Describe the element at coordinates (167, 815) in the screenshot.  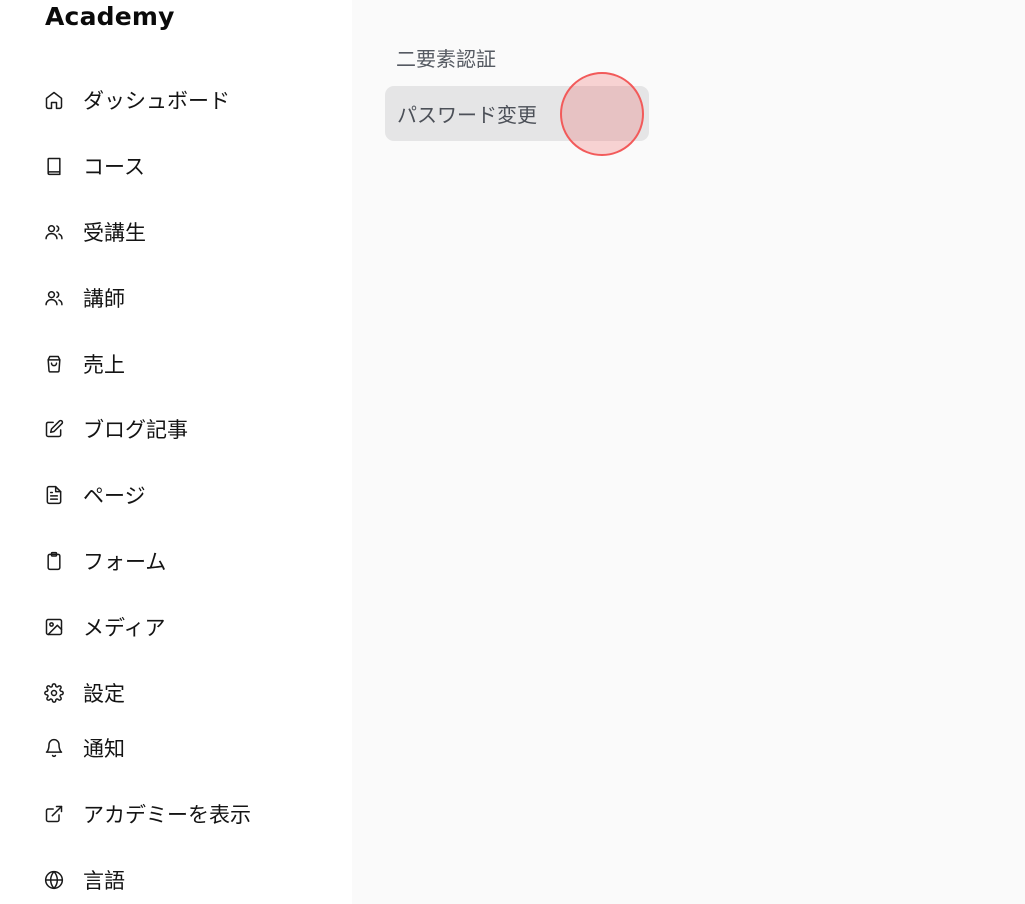
I see `sidebar-item-label: アカデミーを表示` at that location.